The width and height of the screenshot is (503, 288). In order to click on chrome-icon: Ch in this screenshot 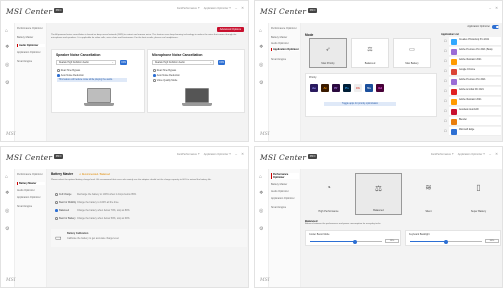, I will do `click(358, 88)`.